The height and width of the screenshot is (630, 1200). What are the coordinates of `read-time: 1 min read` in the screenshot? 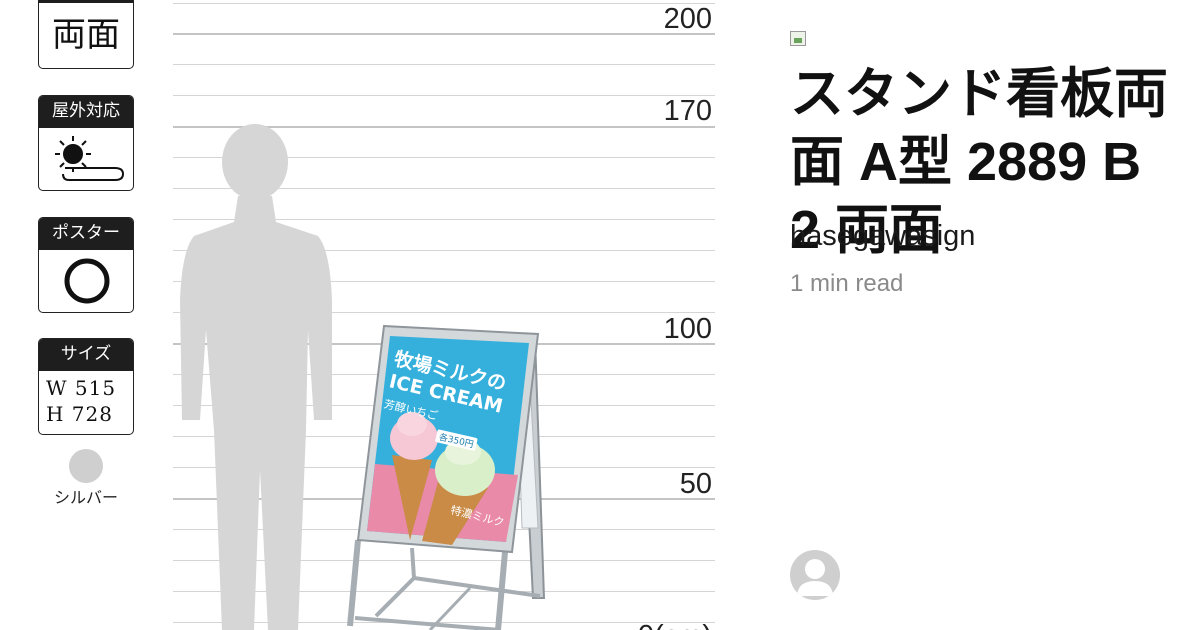 It's located at (847, 283).